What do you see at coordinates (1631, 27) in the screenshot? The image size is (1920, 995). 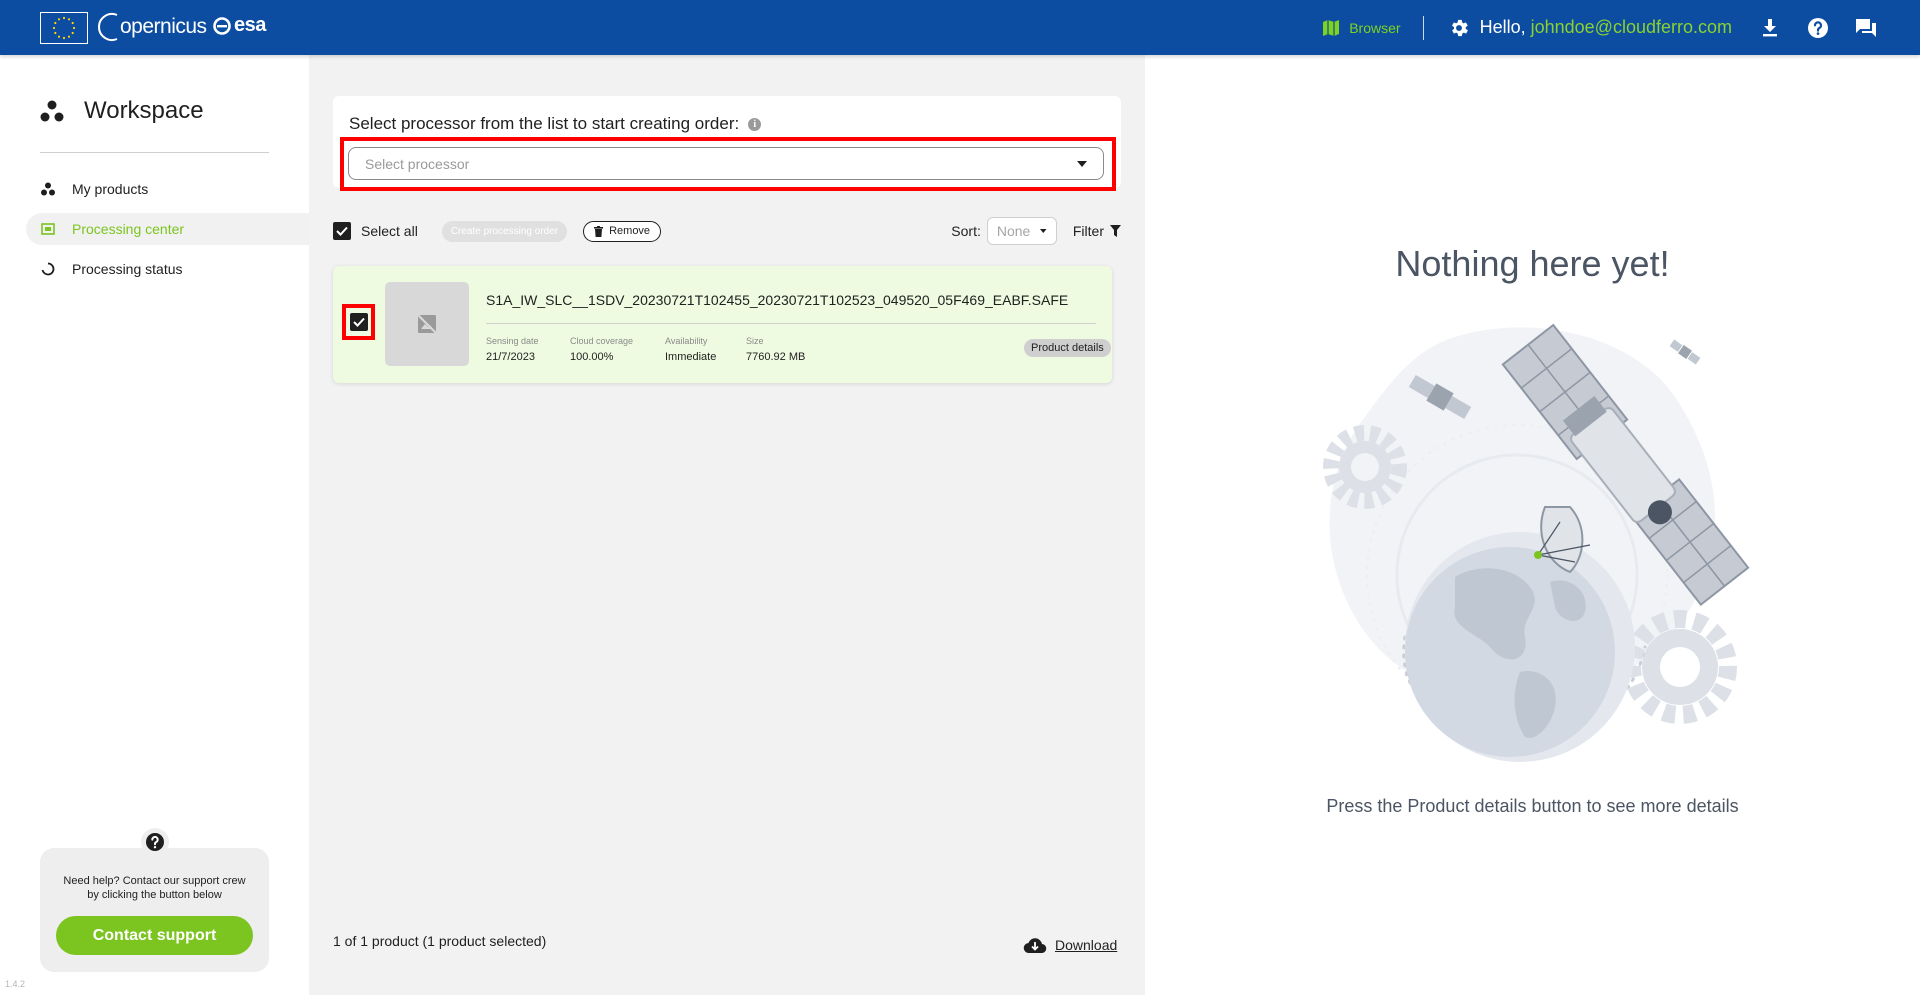 I see `user-email: johndoe@cloudferro.com` at bounding box center [1631, 27].